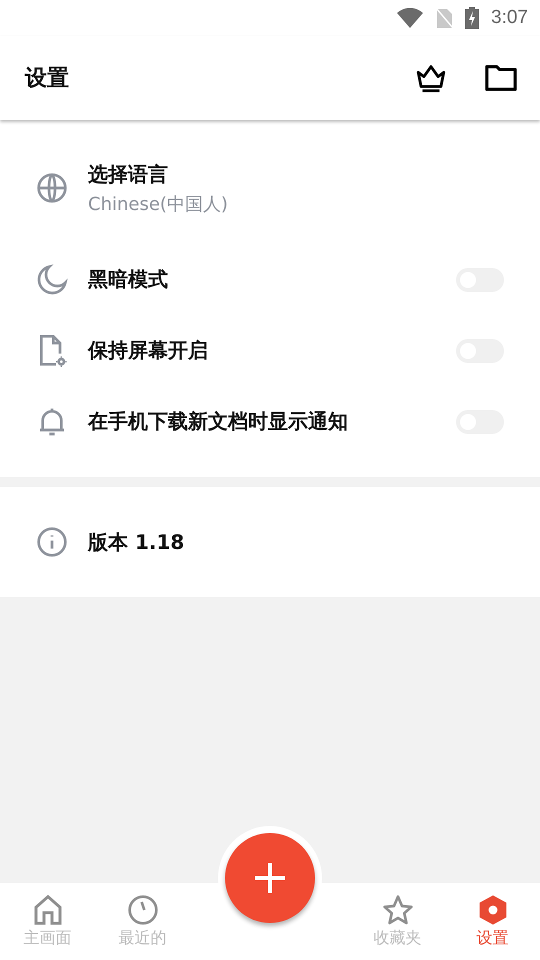 The image size is (540, 960). What do you see at coordinates (47, 79) in the screenshot?
I see `page-title: 设置` at bounding box center [47, 79].